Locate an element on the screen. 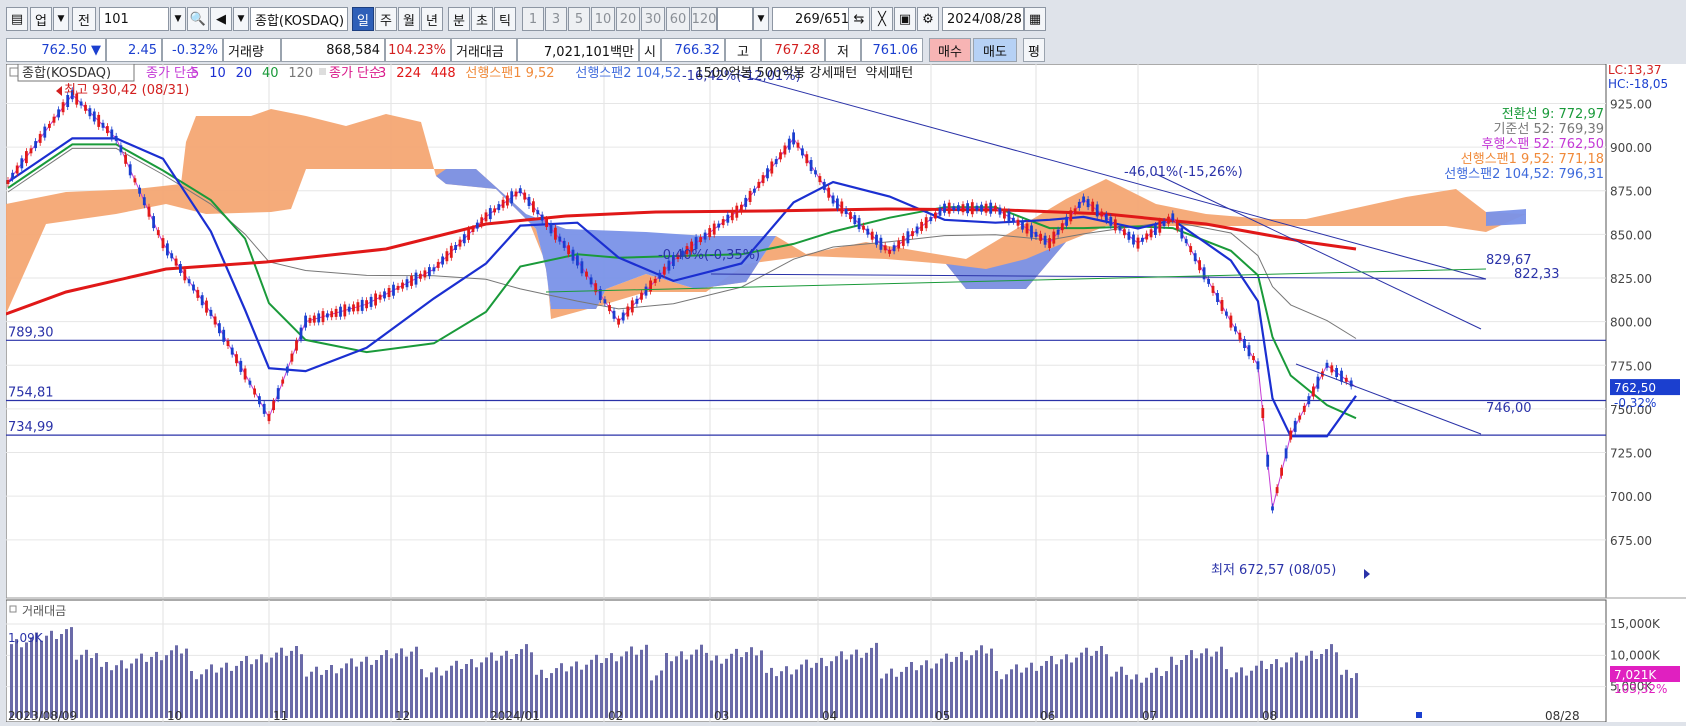 This screenshot has height=726, width=1686. x-tick-label: 2023/08/09 is located at coordinates (42, 715).